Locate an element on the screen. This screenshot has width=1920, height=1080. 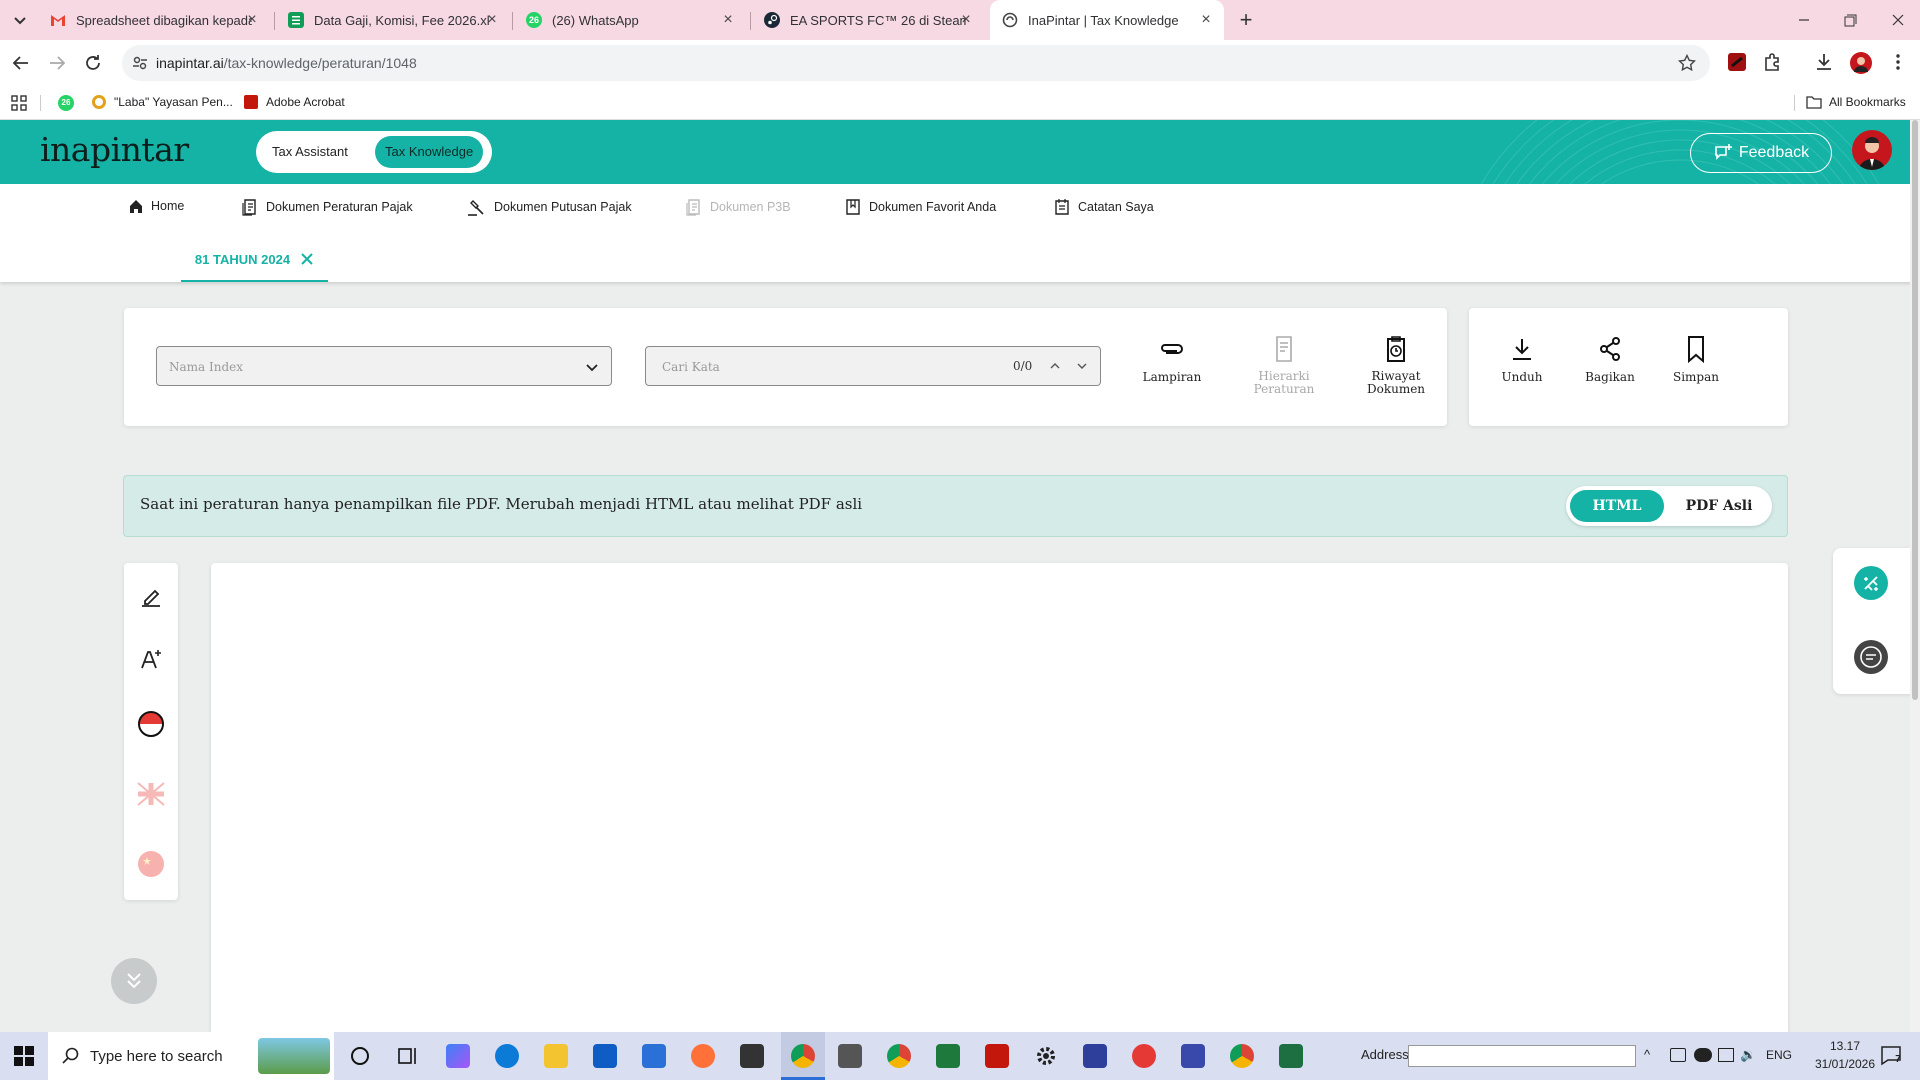
scroll-down-button is located at coordinates (134, 981).